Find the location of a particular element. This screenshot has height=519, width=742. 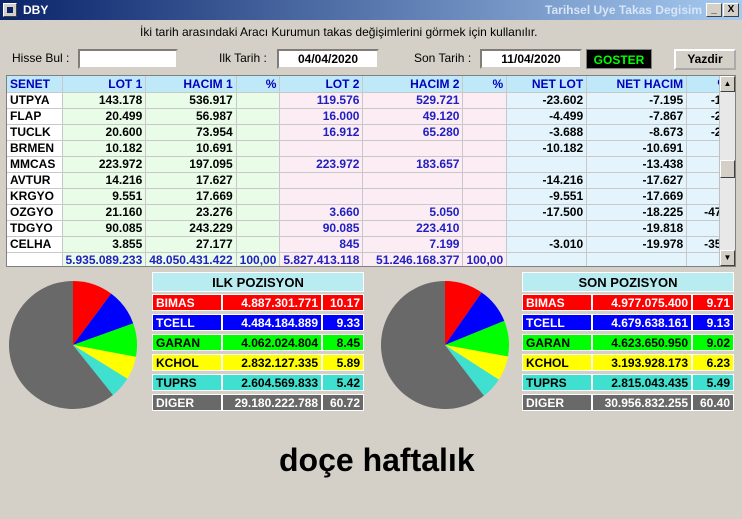

position-percent: 5.42 is located at coordinates (343, 382).